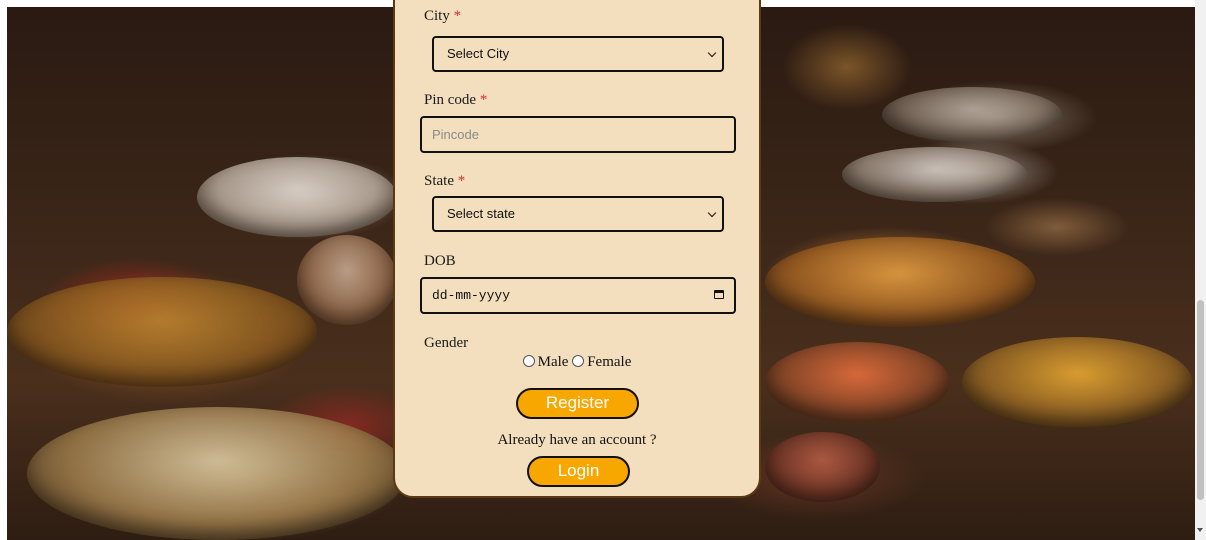 Image resolution: width=1206 pixels, height=540 pixels. Describe the element at coordinates (1200, 400) in the screenshot. I see `scrollbar-thumb` at that location.